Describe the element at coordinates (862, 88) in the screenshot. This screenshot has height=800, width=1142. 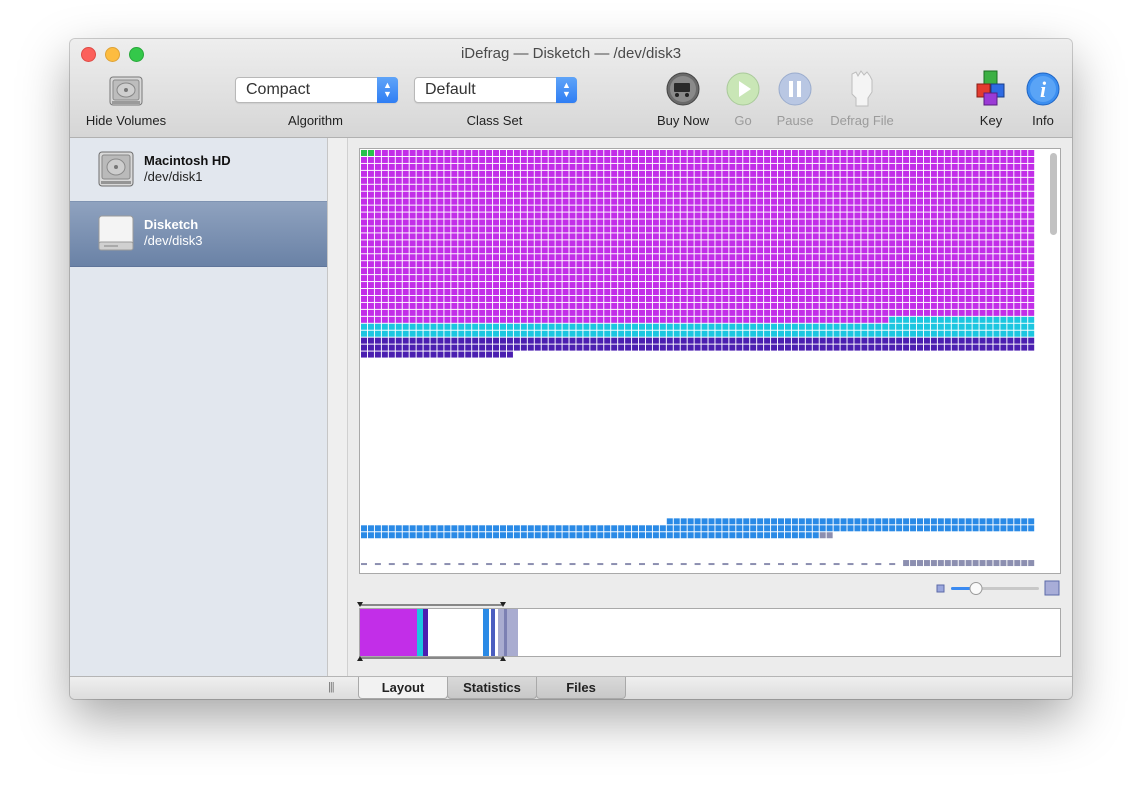
I see `fist-icon` at that location.